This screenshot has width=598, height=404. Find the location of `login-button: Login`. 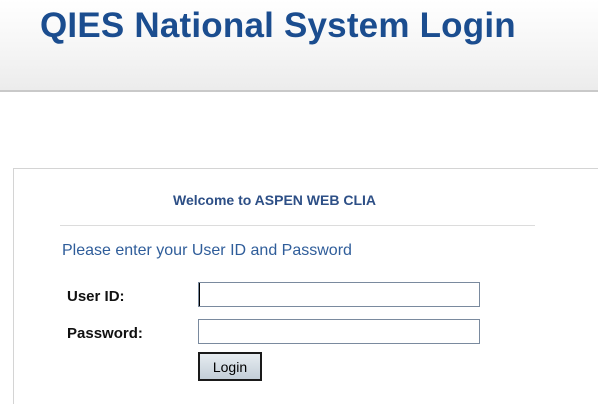

login-button: Login is located at coordinates (230, 366).